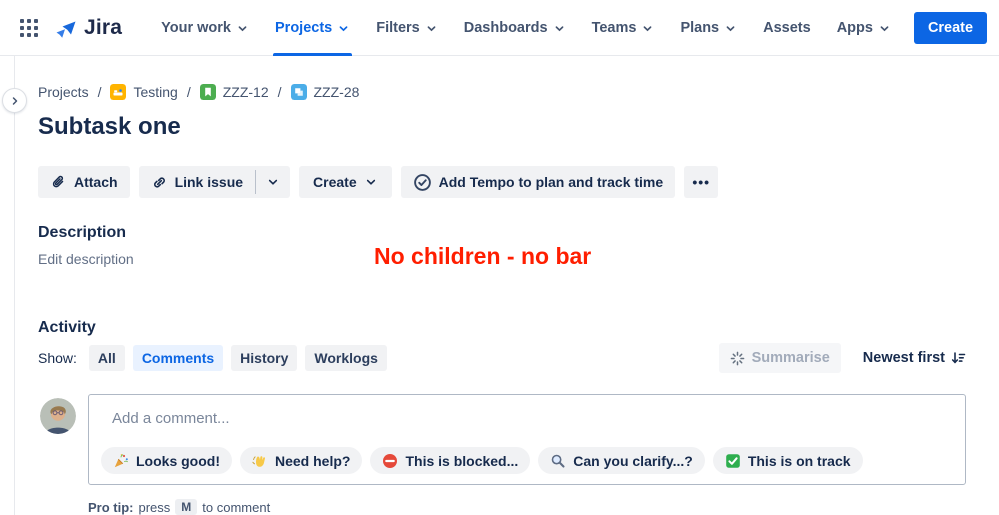 The width and height of the screenshot is (999, 515). I want to click on expand-sidebar-button, so click(14, 100).